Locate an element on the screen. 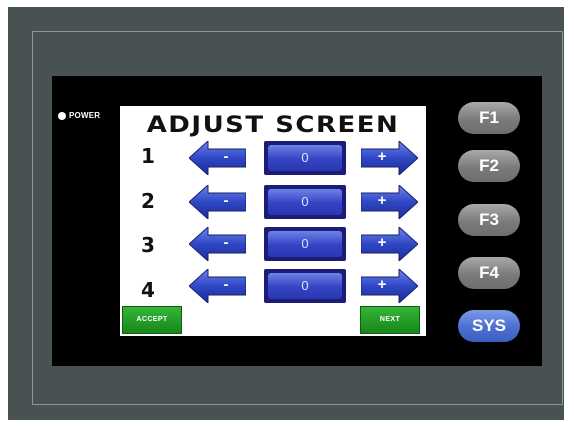  row-2-label: 2 is located at coordinates (148, 201).